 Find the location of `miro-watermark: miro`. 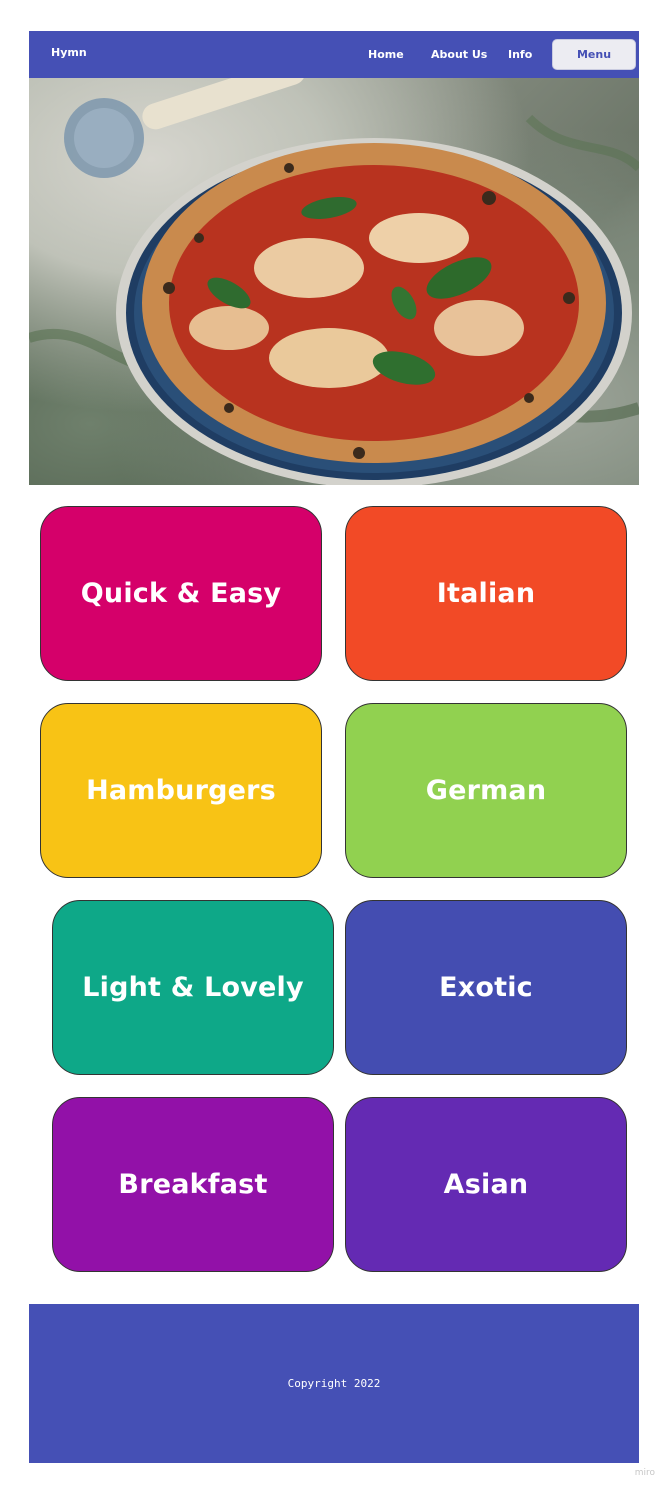

miro-watermark: miro is located at coordinates (644, 1473).